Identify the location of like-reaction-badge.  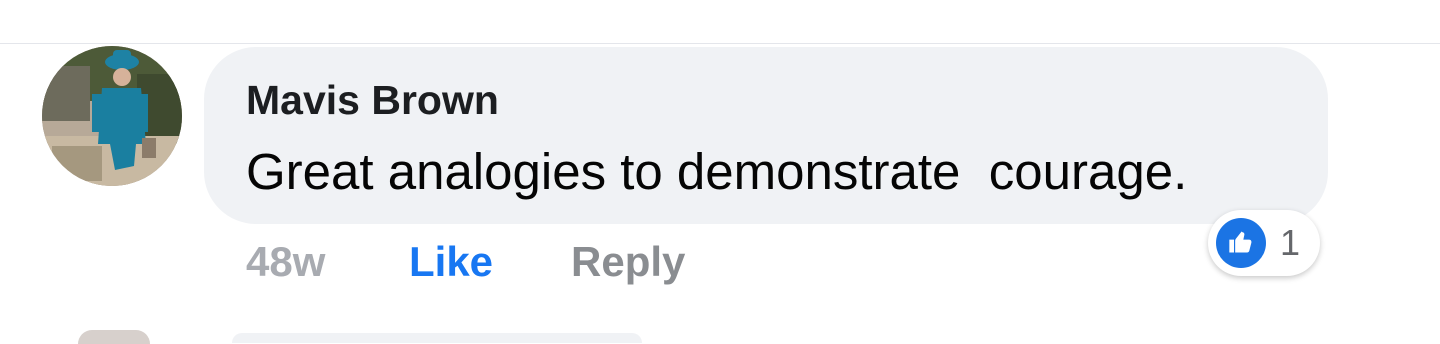
(1241, 243).